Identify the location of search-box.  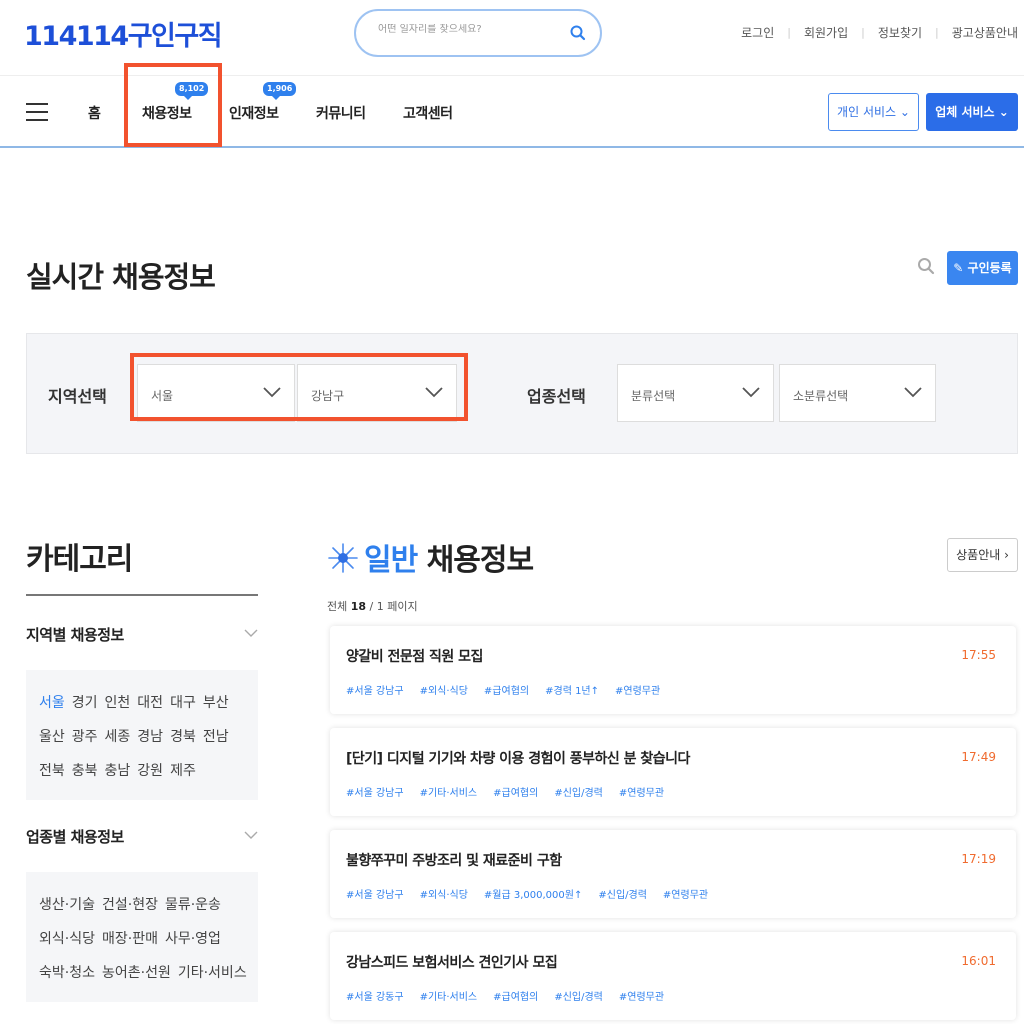
(478, 33).